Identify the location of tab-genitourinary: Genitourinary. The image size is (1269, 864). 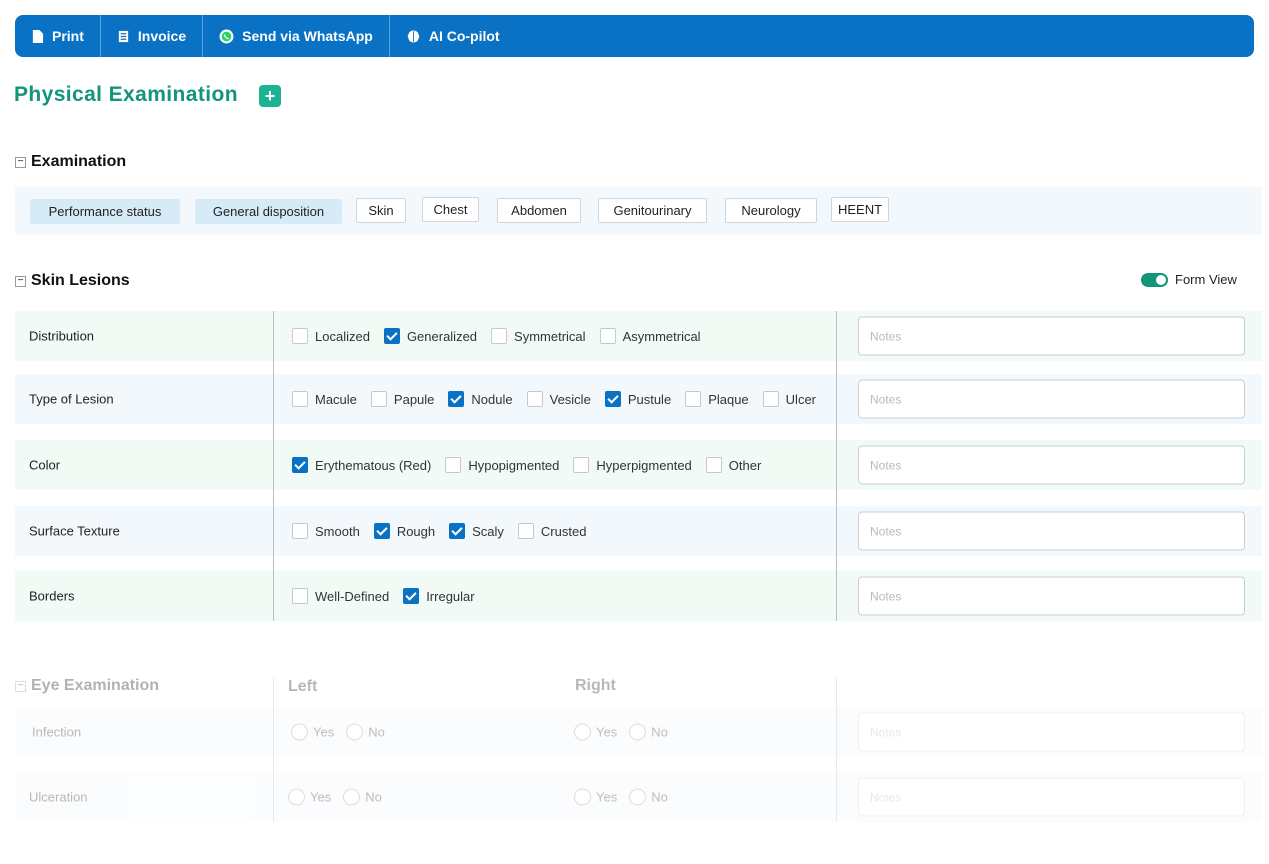
(652, 210).